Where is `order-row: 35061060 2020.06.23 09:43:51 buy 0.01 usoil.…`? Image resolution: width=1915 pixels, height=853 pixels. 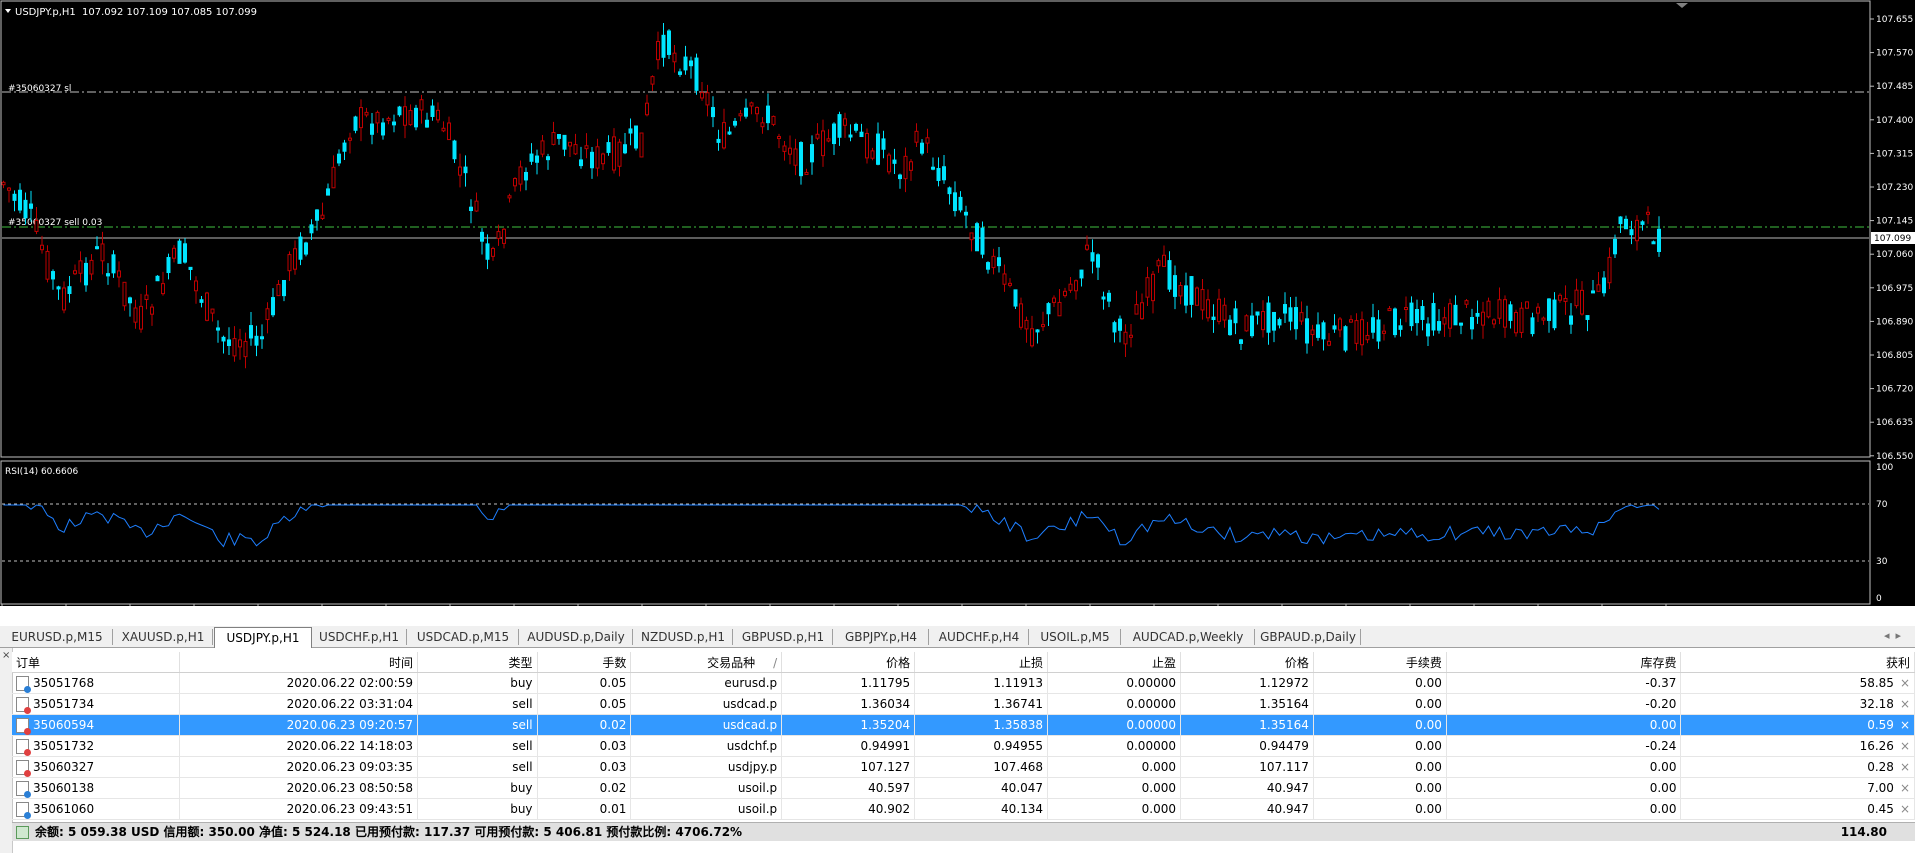 order-row: 35061060 2020.06.23 09:43:51 buy 0.01 usoil.… is located at coordinates (963, 809).